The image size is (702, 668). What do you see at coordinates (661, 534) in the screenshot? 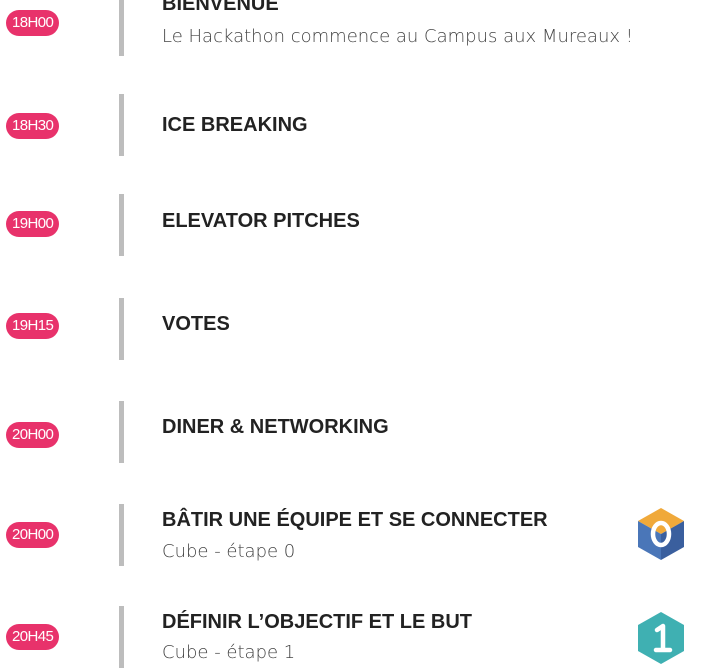
I see `cube-step-0-icon` at bounding box center [661, 534].